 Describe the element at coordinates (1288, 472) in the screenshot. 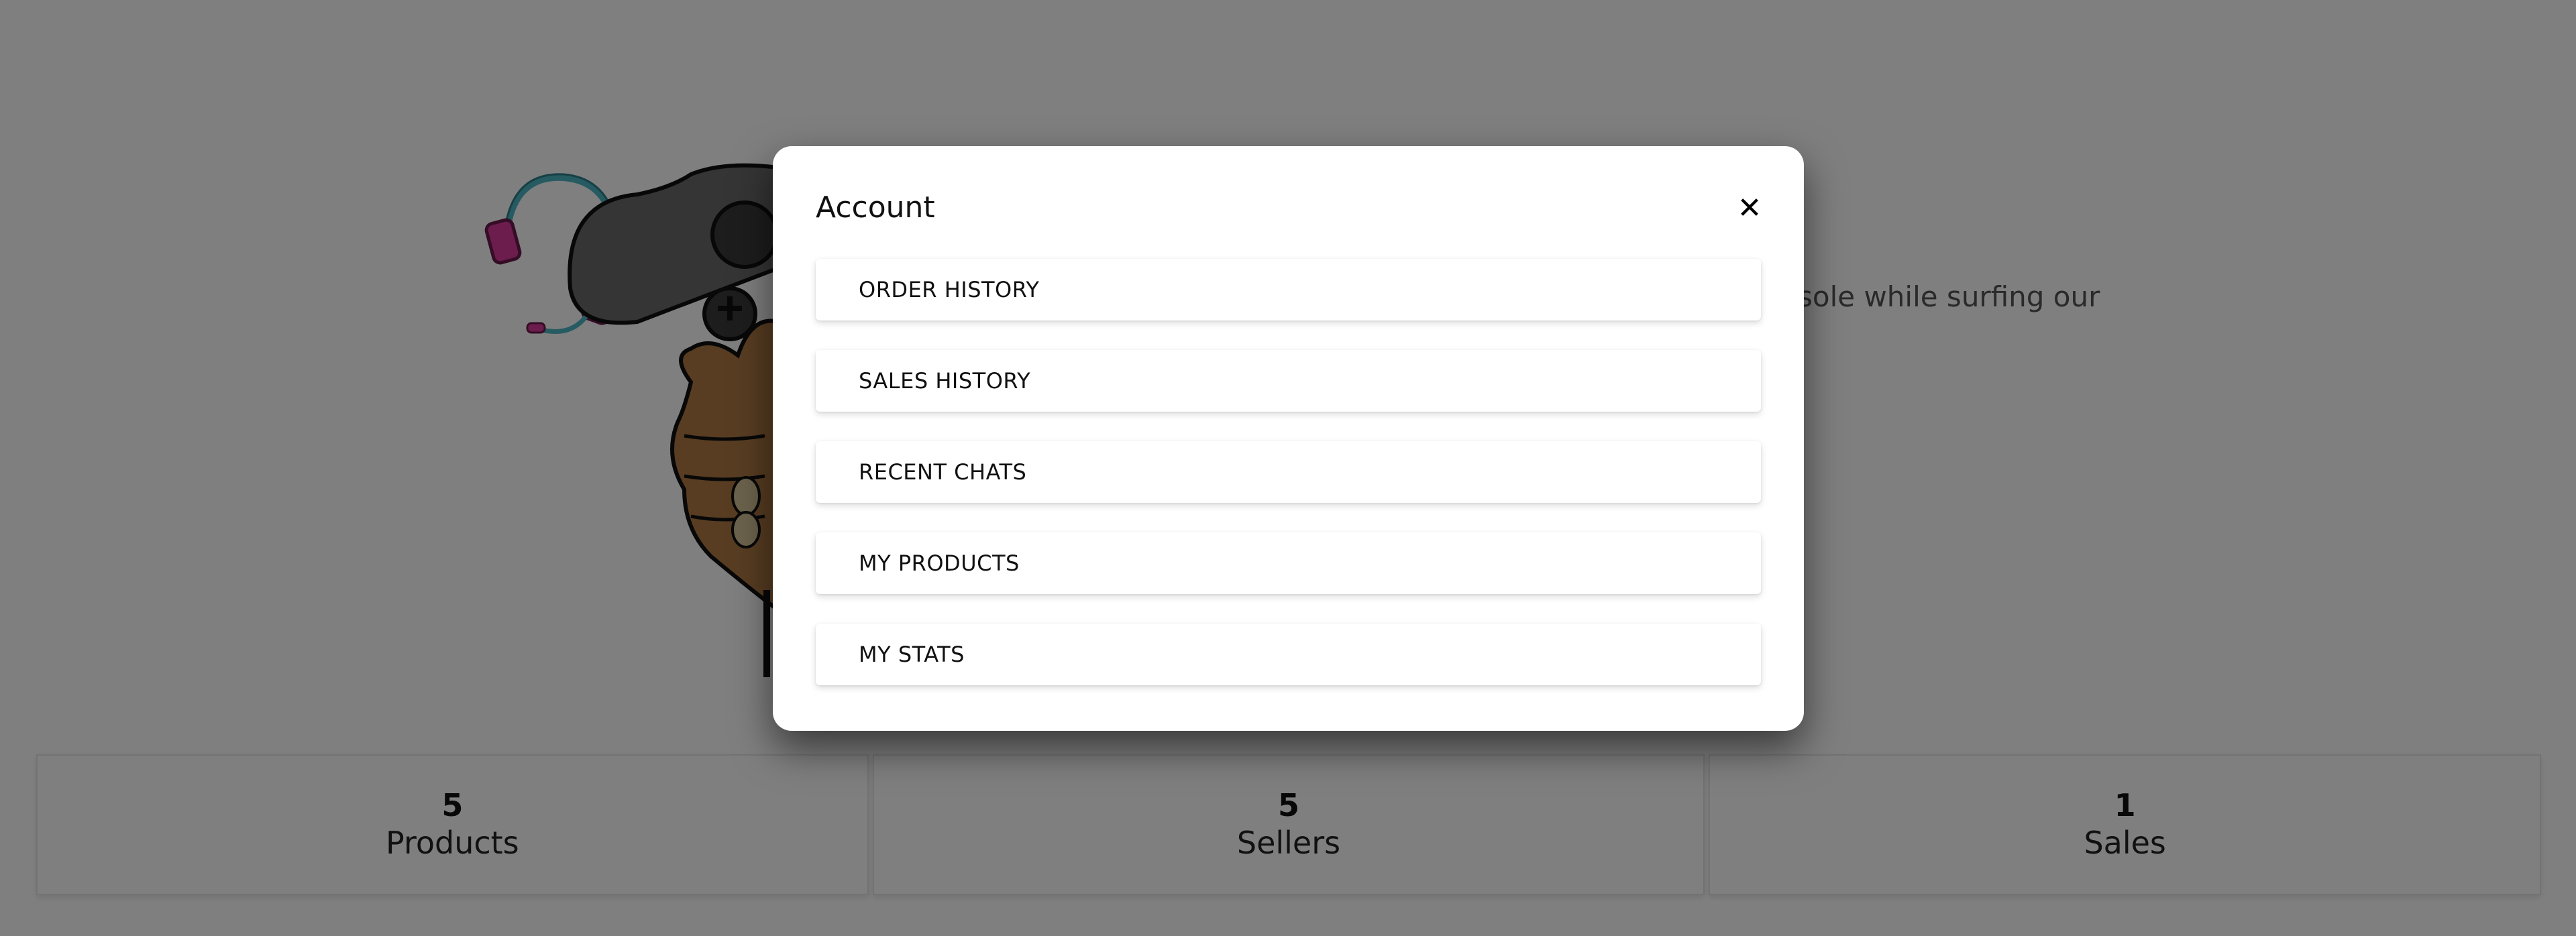

I see `menu-item-recent-chats: RECENT CHATS` at that location.